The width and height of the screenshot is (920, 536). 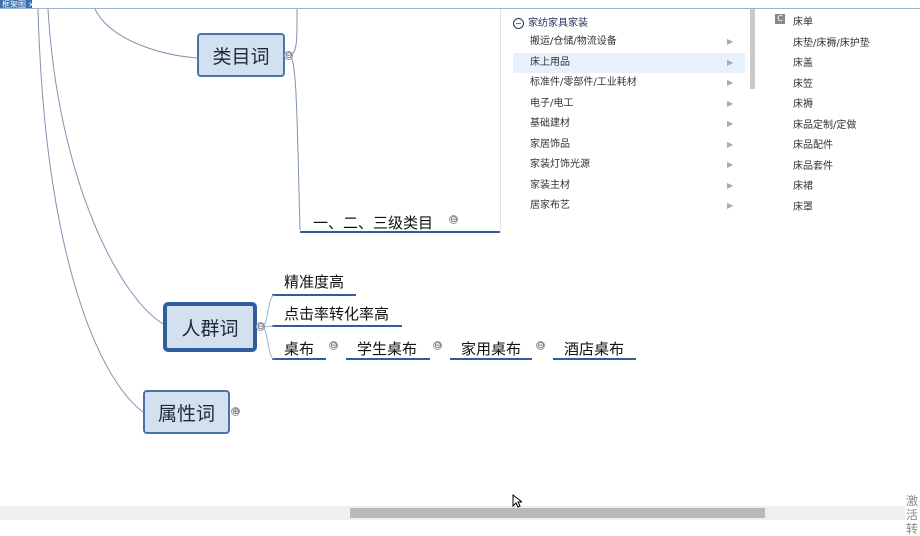 I want to click on category-item-label: 基础建材, so click(x=550, y=123).